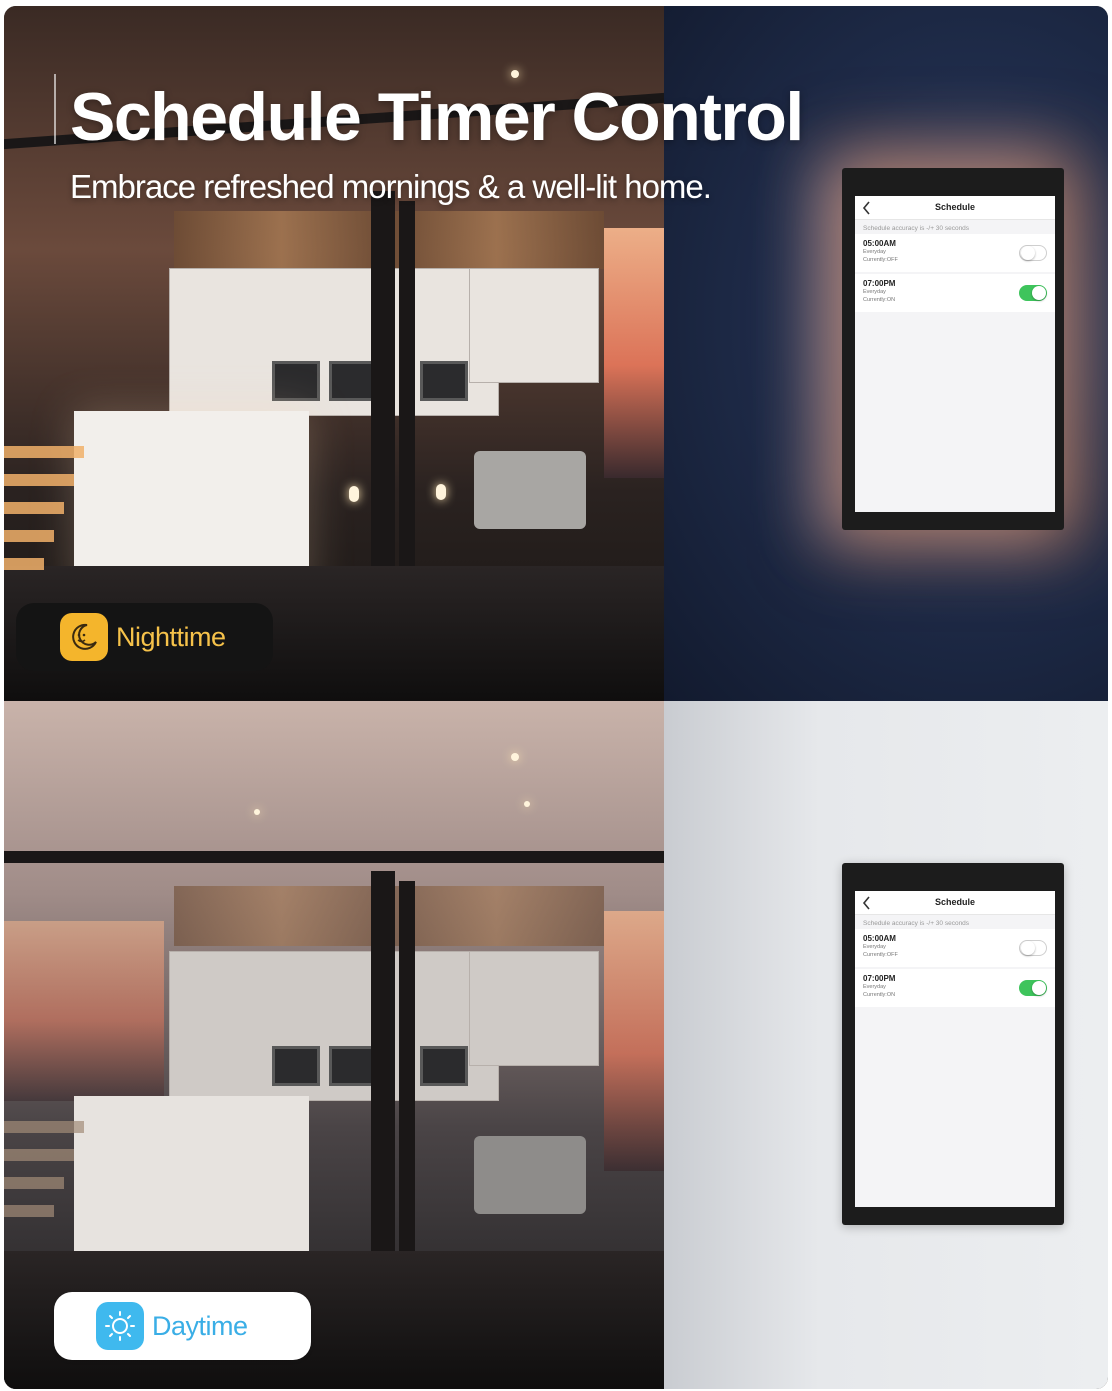  I want to click on sun-icon, so click(120, 1326).